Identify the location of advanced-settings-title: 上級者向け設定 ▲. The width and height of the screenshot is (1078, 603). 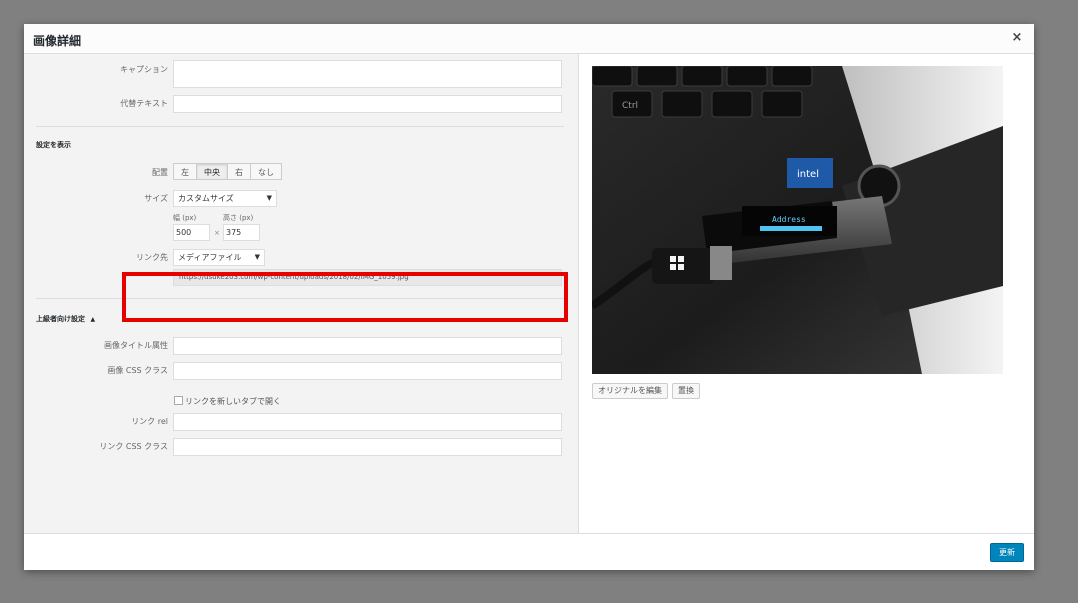
(65, 319).